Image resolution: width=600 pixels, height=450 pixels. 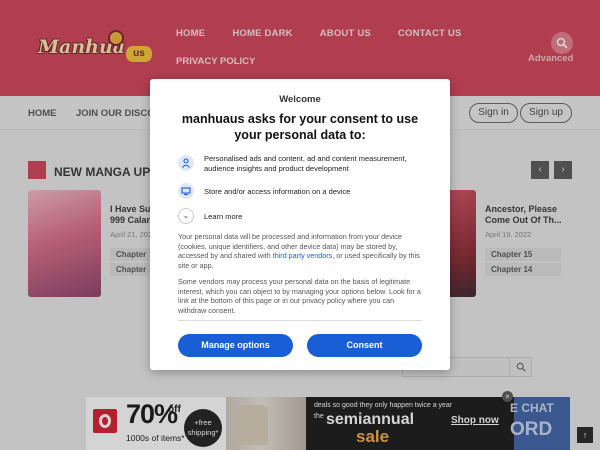 I want to click on consent-divider, so click(x=300, y=320).